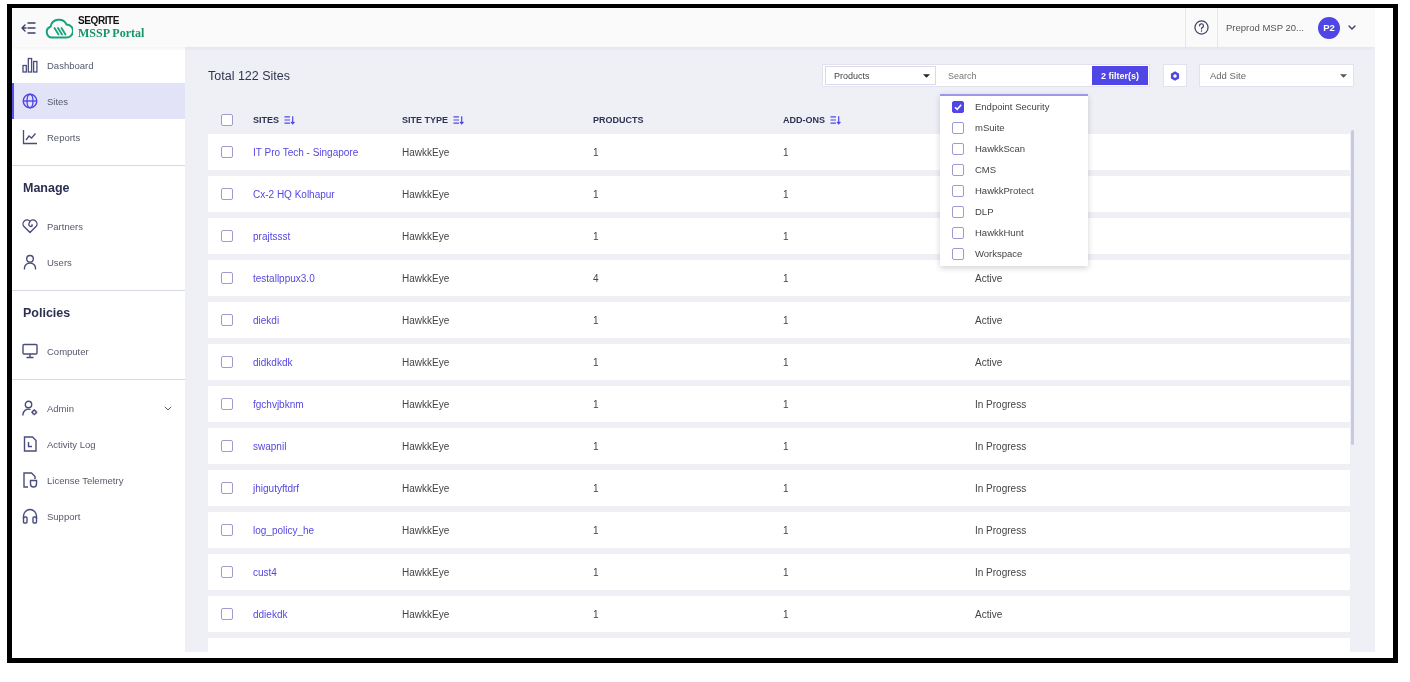 The width and height of the screenshot is (1410, 682). Describe the element at coordinates (1004, 190) in the screenshot. I see `option-label: HawkkProtect` at that location.